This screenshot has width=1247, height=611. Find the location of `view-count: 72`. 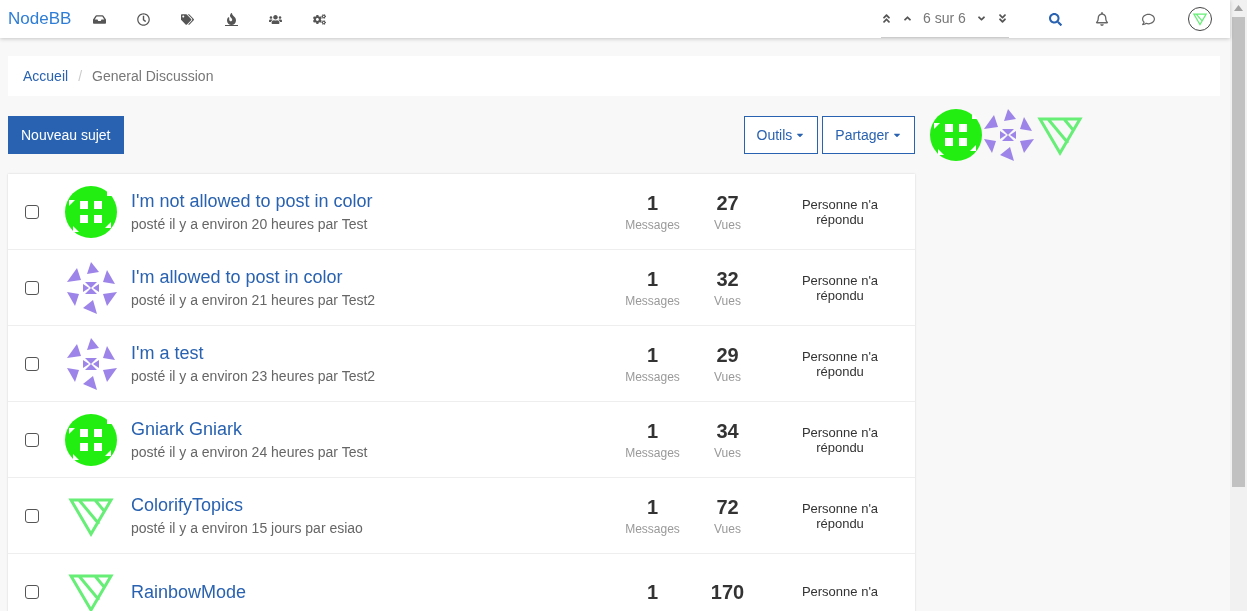

view-count: 72 is located at coordinates (727, 507).